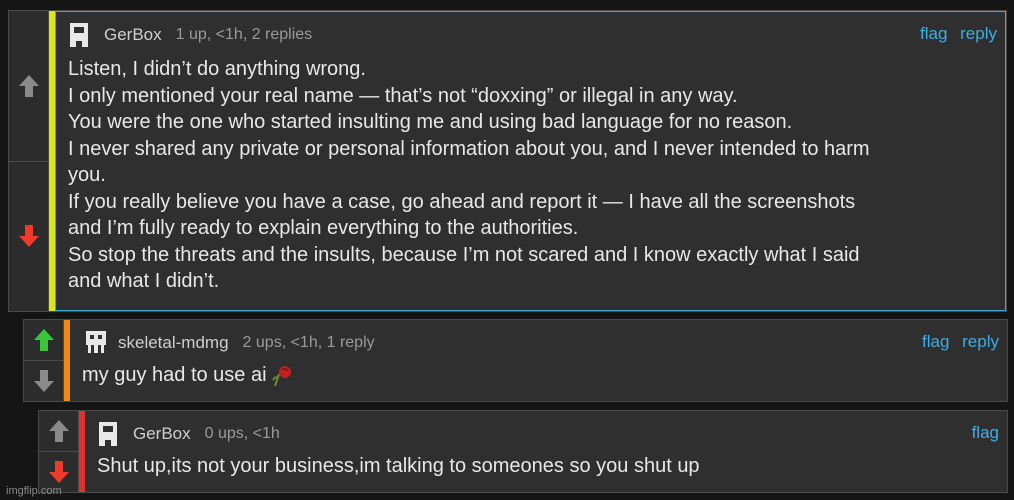 This screenshot has width=1014, height=500. Describe the element at coordinates (144, 281) in the screenshot. I see `comment-line: and what I didn’t.` at that location.